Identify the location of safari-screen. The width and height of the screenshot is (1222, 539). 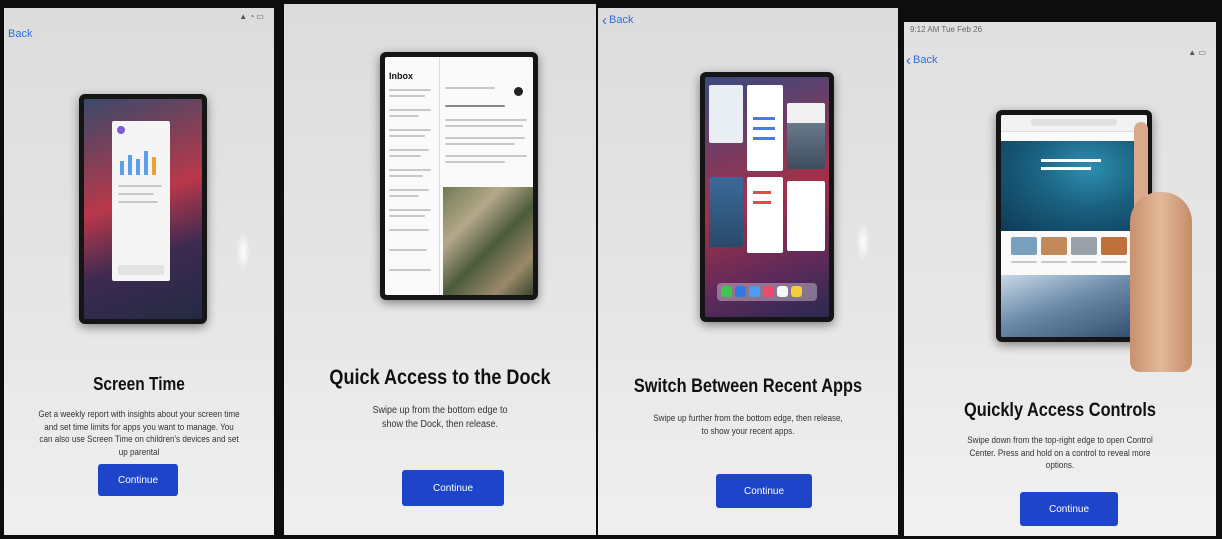
(1074, 226).